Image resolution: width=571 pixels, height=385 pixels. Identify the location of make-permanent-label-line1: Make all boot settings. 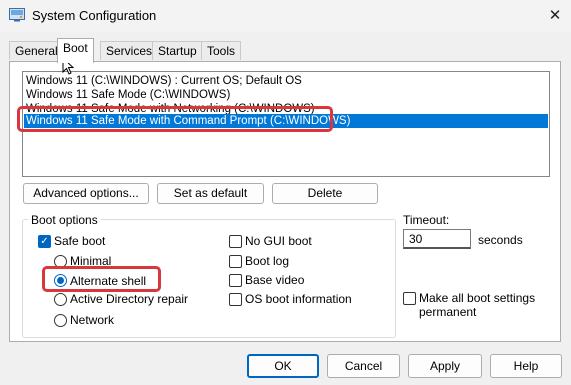
(477, 298).